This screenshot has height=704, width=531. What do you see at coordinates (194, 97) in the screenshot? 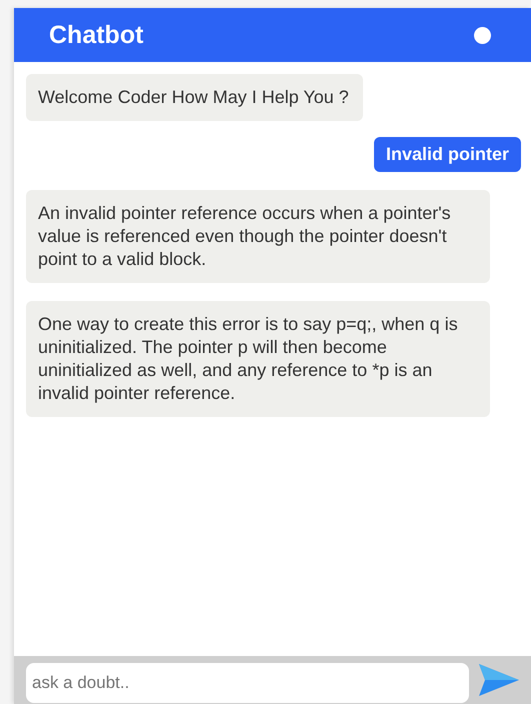
I see `bot-message: Welcome Coder How May I Help You ?` at bounding box center [194, 97].